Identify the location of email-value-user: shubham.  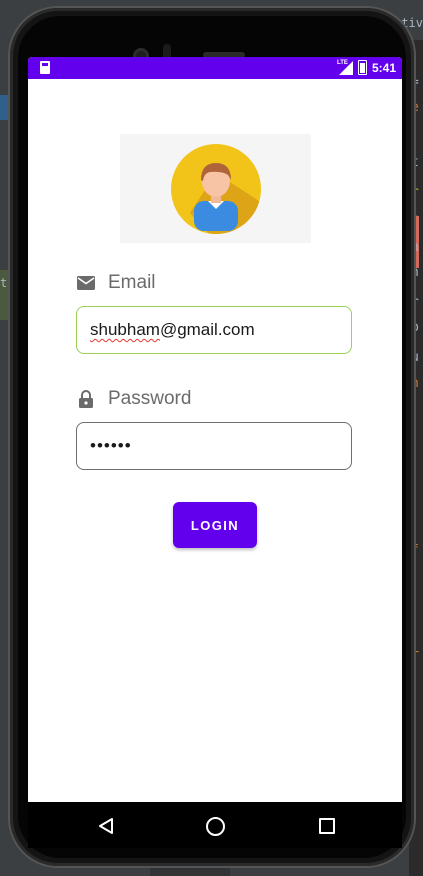
(125, 329).